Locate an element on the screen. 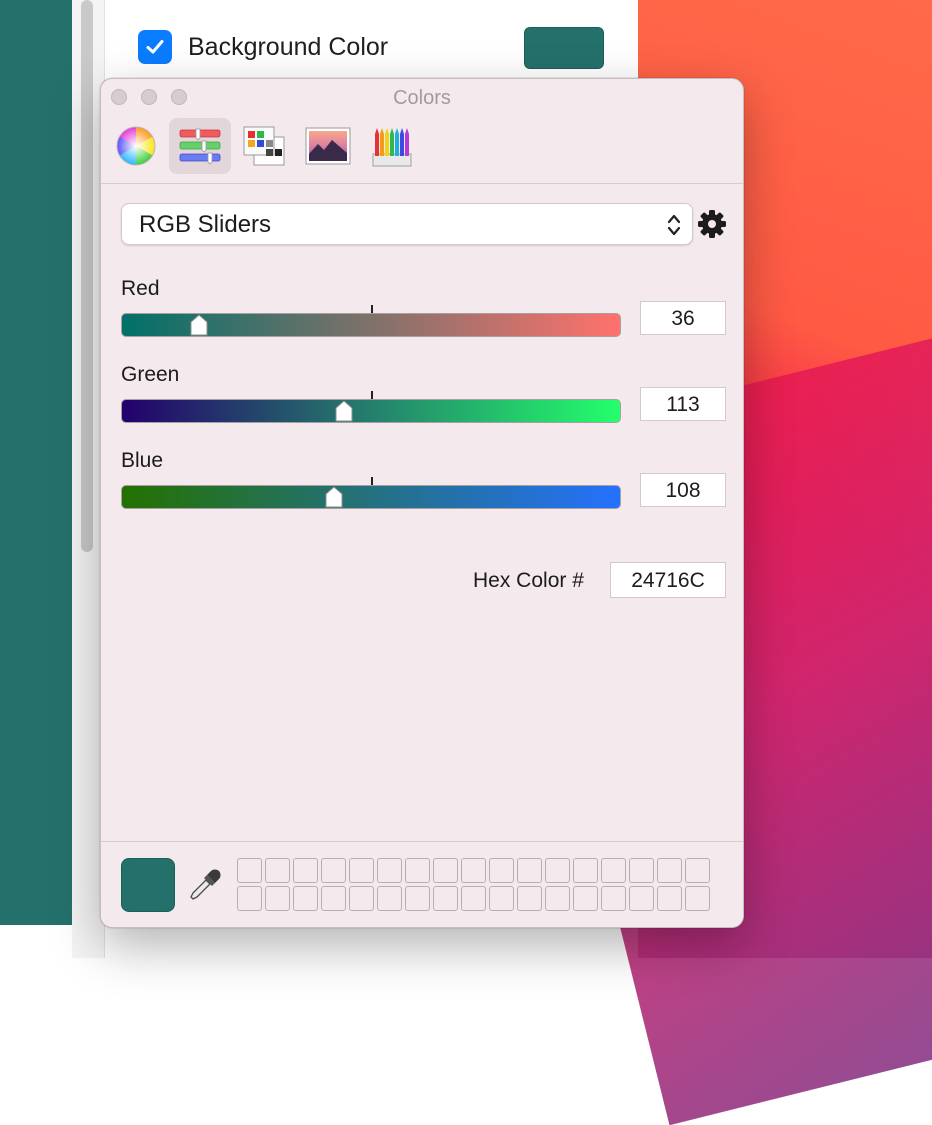 This screenshot has width=932, height=1125. color-mode-value: RGB Sliders is located at coordinates (205, 224).